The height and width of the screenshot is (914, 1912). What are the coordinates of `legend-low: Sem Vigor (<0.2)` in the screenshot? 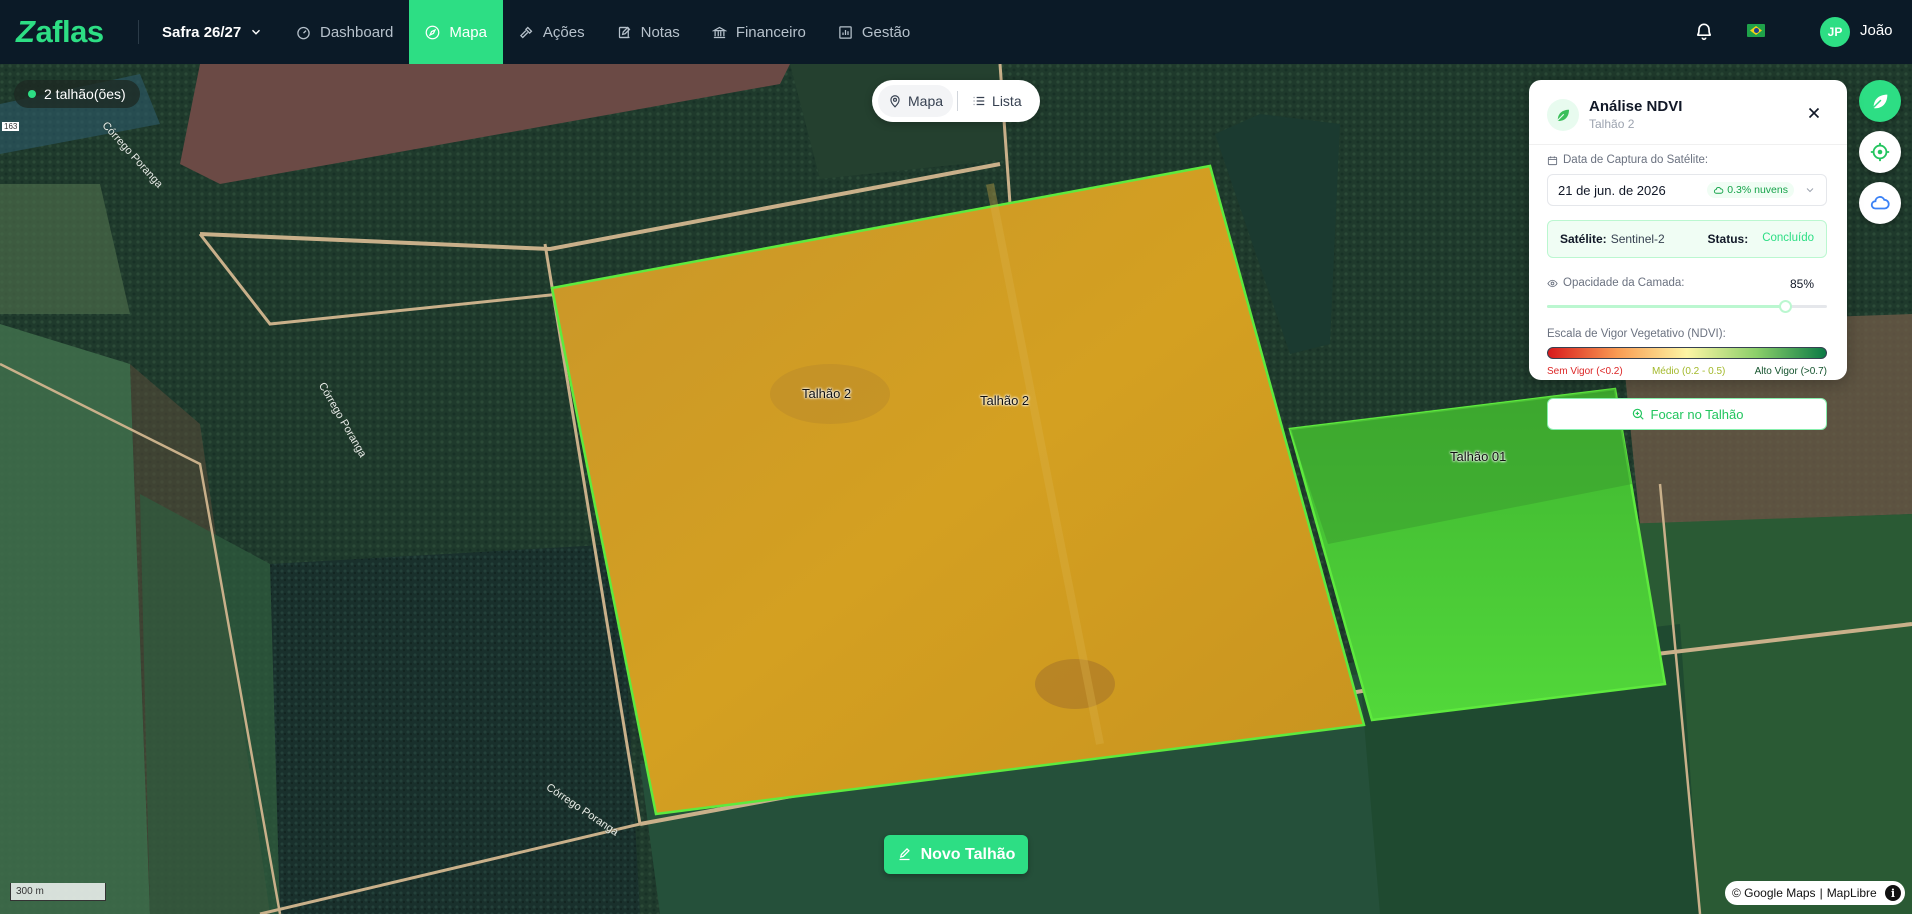 It's located at (1585, 371).